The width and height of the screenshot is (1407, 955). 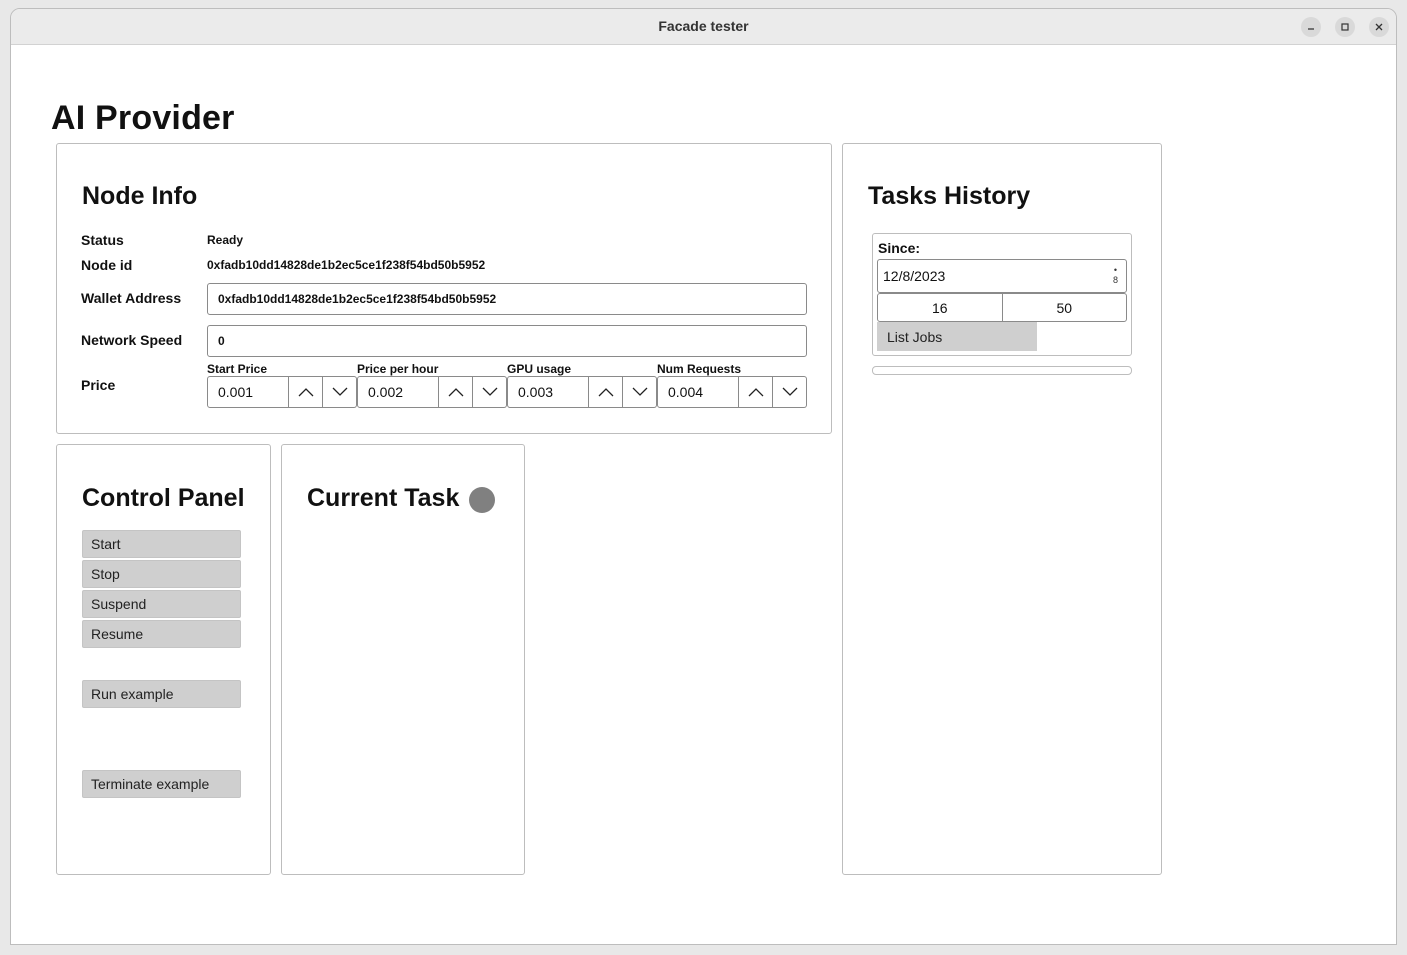 I want to click on stop-button: Stop, so click(x=161, y=574).